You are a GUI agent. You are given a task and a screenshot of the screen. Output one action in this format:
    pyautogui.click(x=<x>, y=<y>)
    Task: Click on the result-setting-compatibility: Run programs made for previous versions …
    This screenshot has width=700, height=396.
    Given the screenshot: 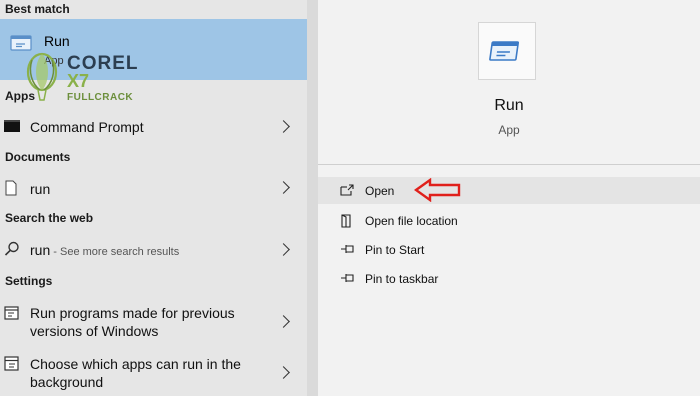 What is the action you would take?
    pyautogui.click(x=153, y=320)
    